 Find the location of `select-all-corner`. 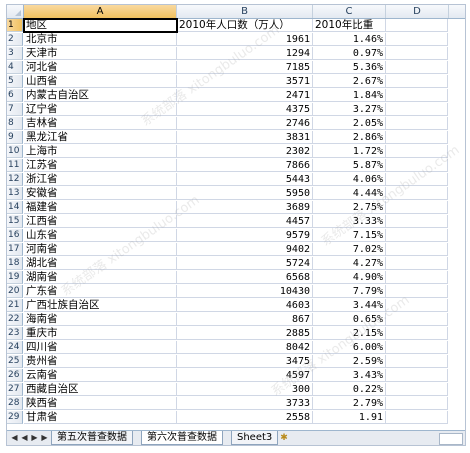

select-all-corner is located at coordinates (15, 11).